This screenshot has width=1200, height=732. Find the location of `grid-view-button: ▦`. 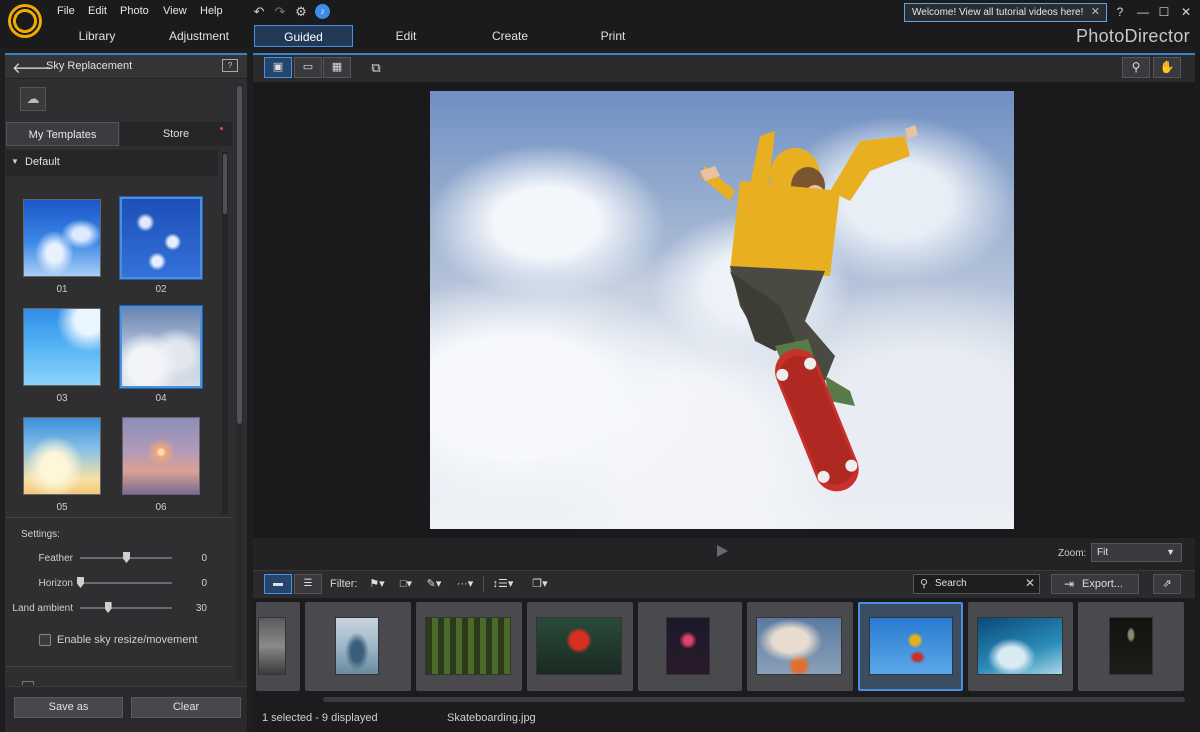

grid-view-button: ▦ is located at coordinates (337, 67).